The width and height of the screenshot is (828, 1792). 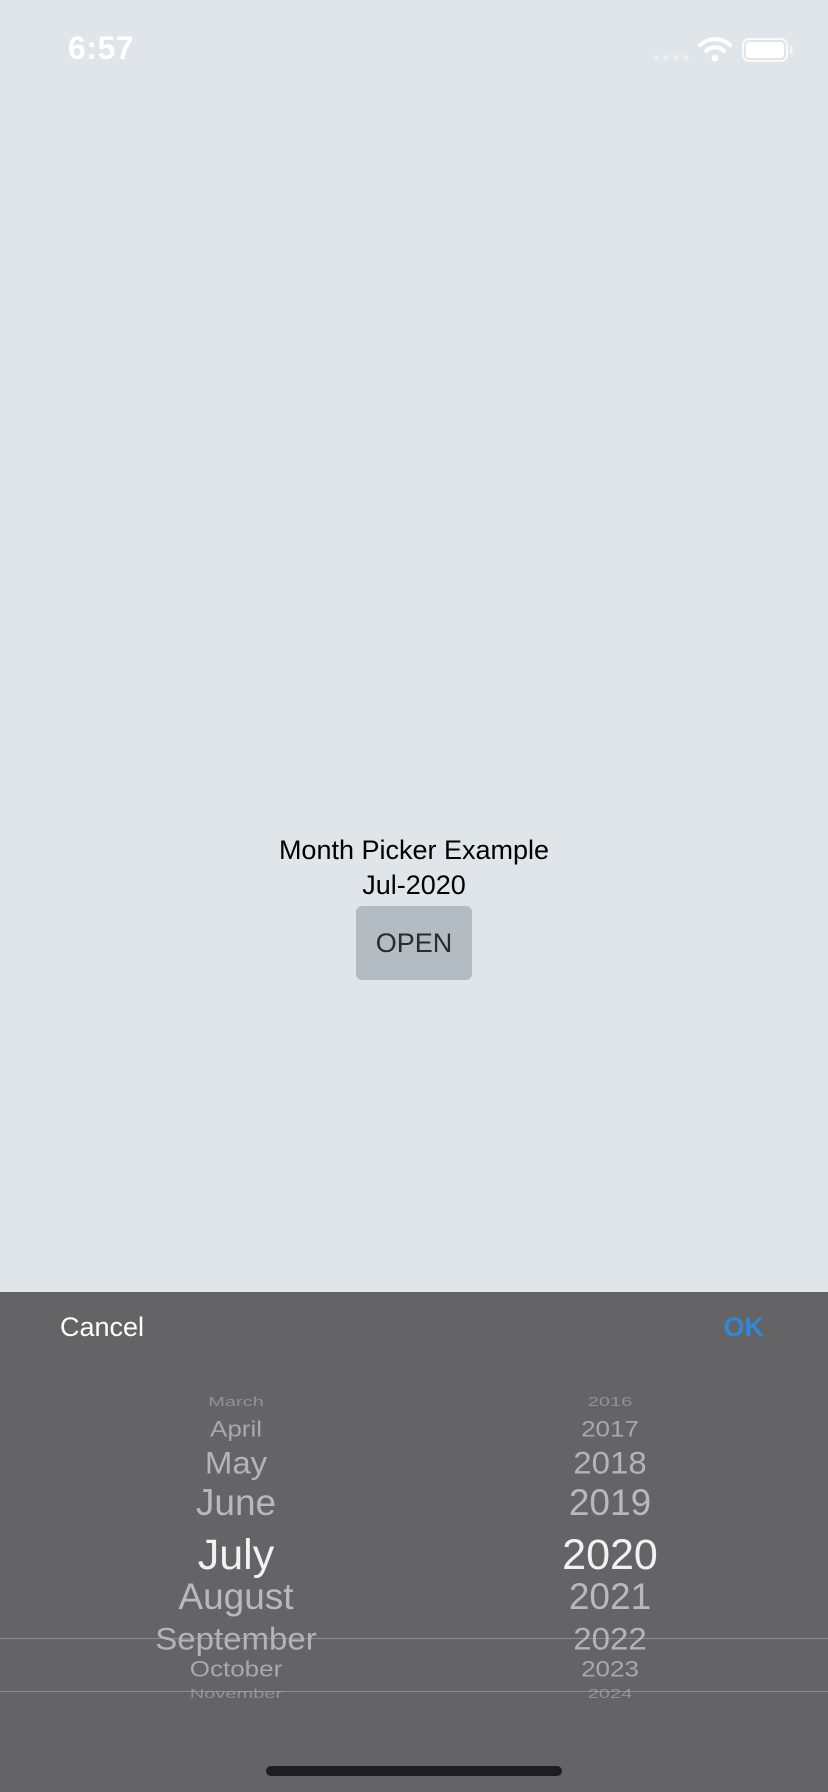 What do you see at coordinates (610, 1596) in the screenshot?
I see `year-option: 2021` at bounding box center [610, 1596].